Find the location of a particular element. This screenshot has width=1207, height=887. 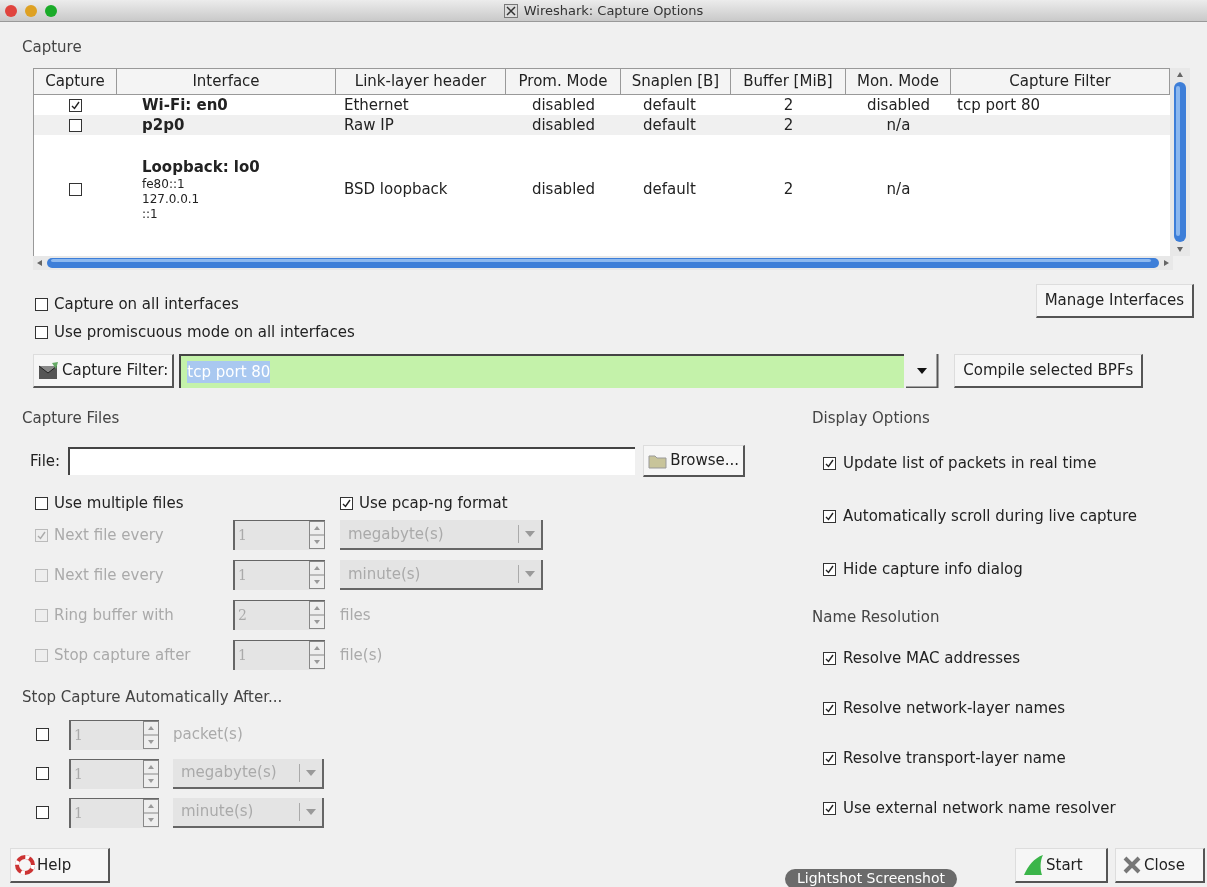

column-header: Interface is located at coordinates (226, 82).